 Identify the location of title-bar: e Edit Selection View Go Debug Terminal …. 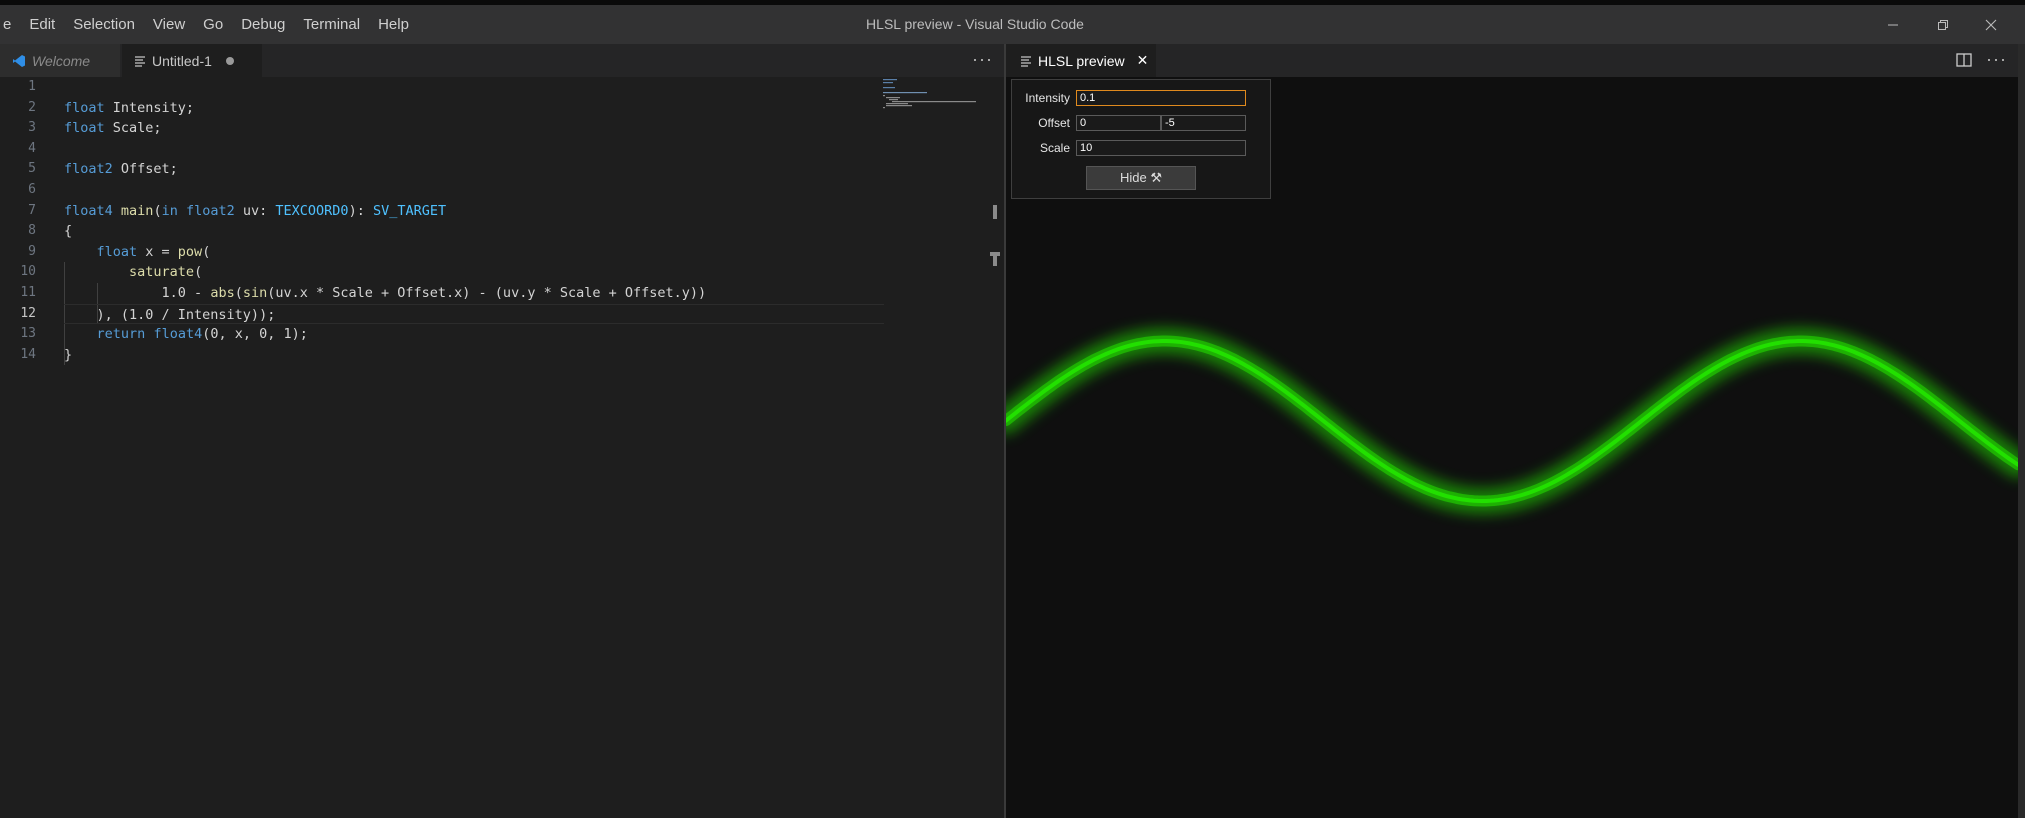
(1012, 22).